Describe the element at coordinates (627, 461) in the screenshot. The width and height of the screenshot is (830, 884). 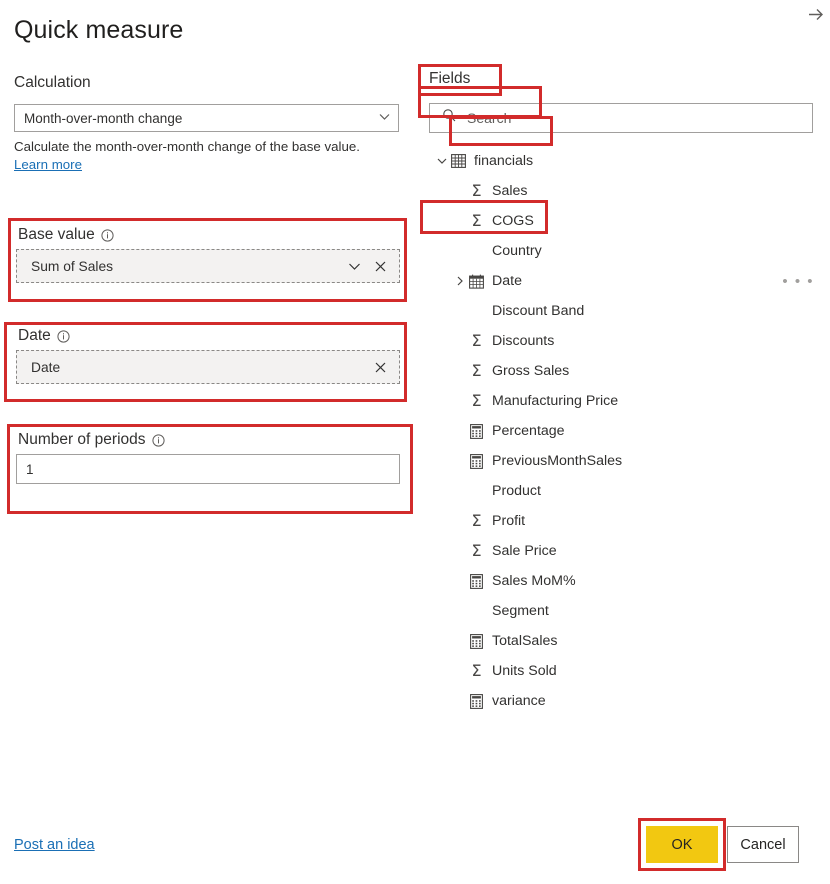
I see `field-tree-item: PreviousMonthSales` at that location.